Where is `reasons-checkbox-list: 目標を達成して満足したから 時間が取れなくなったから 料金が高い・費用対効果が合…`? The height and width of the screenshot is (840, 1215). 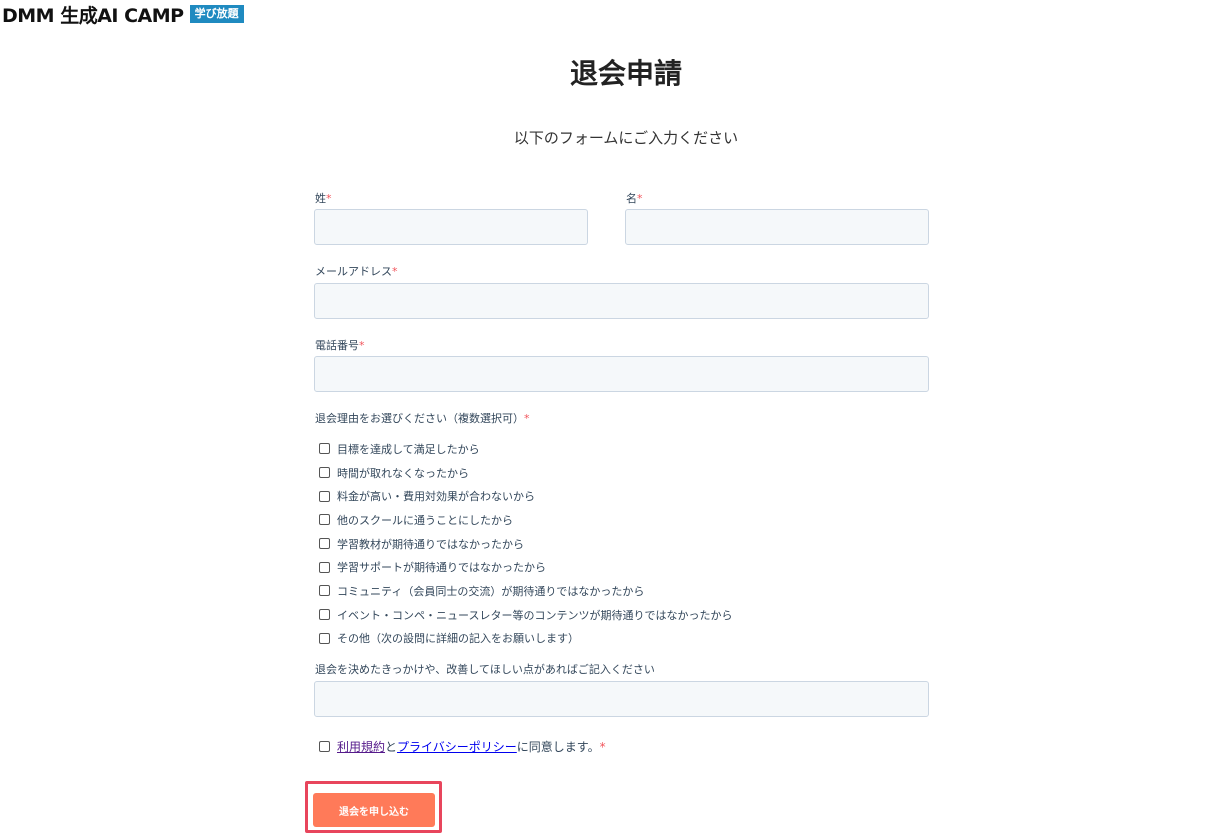
reasons-checkbox-list: 目標を達成して満足したから 時間が取れなくなったから 料金が高い・費用対効果が合… is located at coordinates (525, 543).